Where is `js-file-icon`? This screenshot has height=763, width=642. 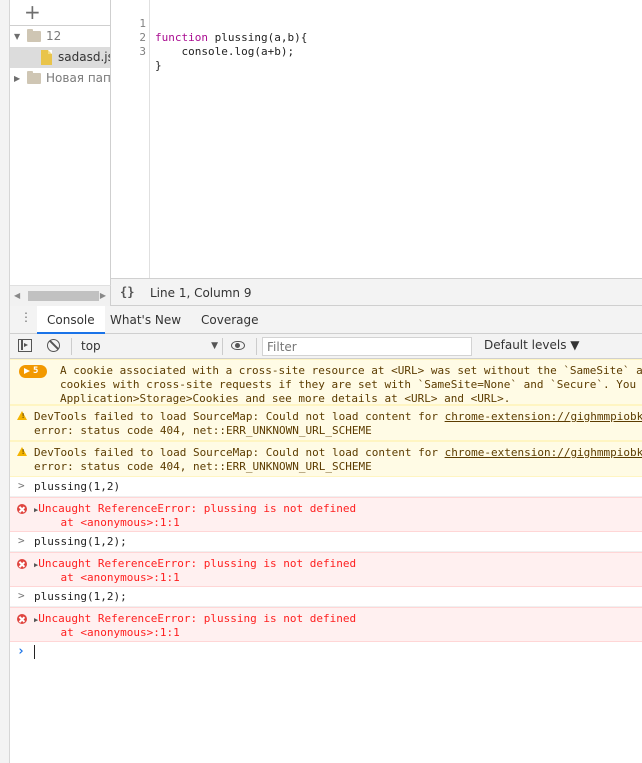
js-file-icon is located at coordinates (46, 57).